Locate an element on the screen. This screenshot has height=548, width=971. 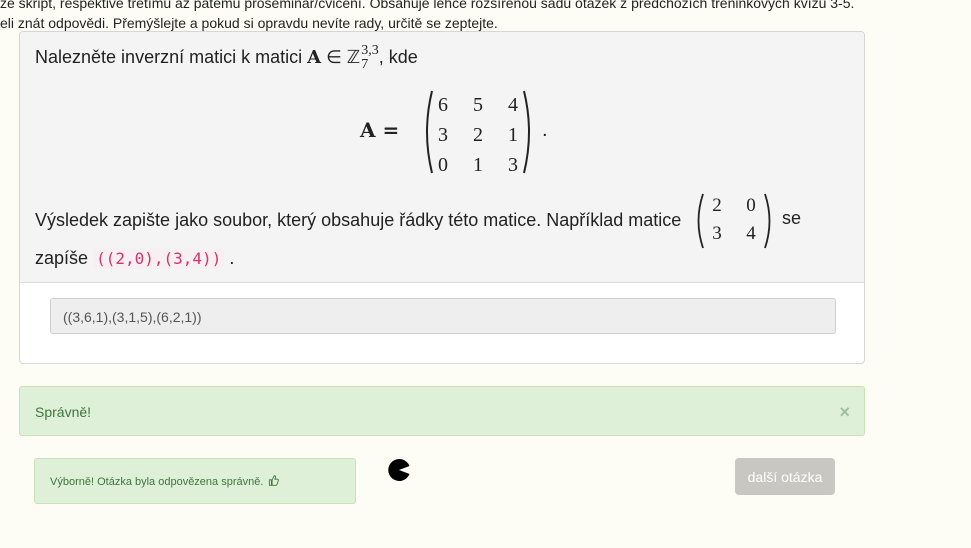
question-prefix: Nalezněte inverzní matici k matici is located at coordinates (171, 56).